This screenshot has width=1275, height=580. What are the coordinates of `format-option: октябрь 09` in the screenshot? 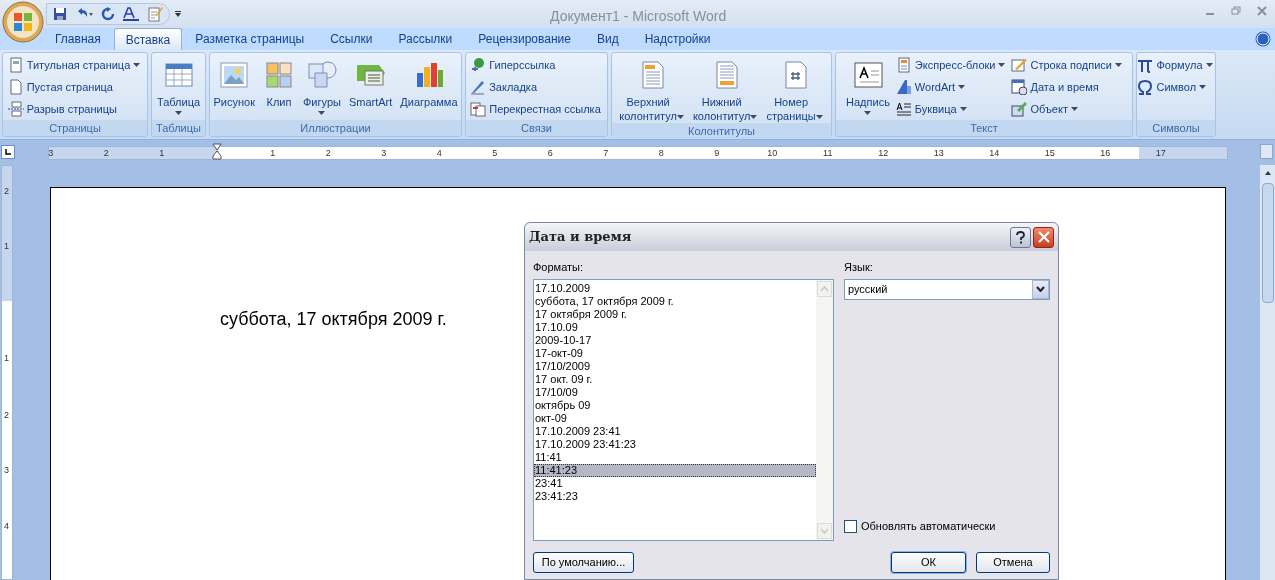 It's located at (675, 405).